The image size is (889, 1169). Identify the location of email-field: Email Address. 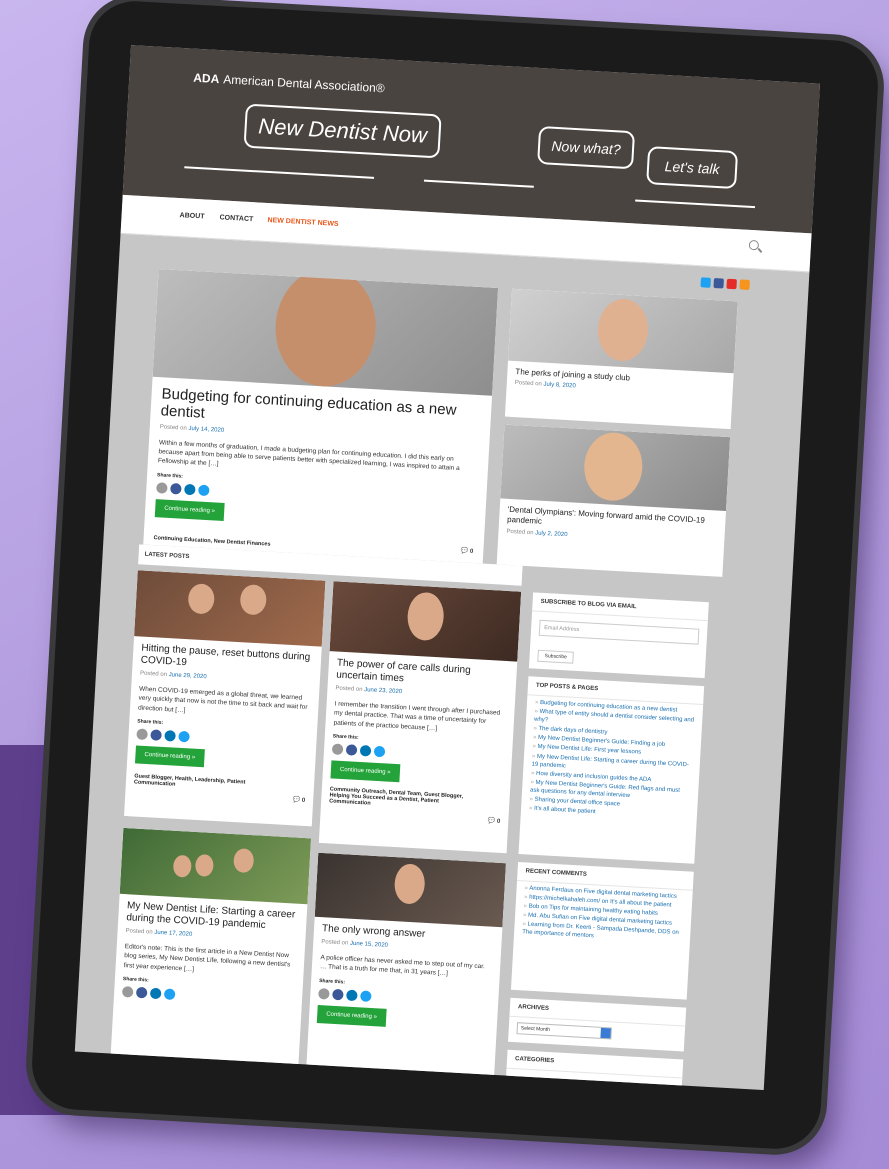
(619, 632).